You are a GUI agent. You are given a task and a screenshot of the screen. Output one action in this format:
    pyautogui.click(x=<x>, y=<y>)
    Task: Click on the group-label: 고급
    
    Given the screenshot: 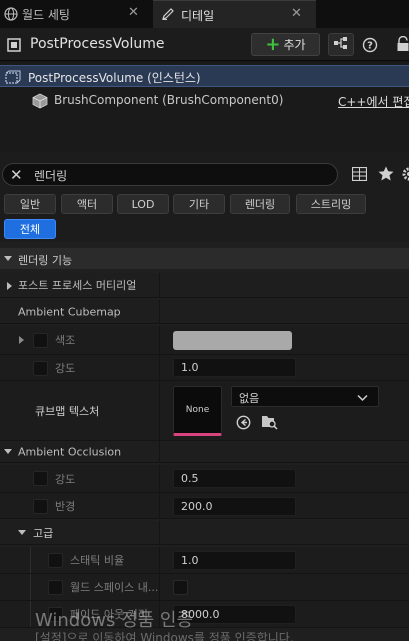 What is the action you would take?
    pyautogui.click(x=43, y=533)
    